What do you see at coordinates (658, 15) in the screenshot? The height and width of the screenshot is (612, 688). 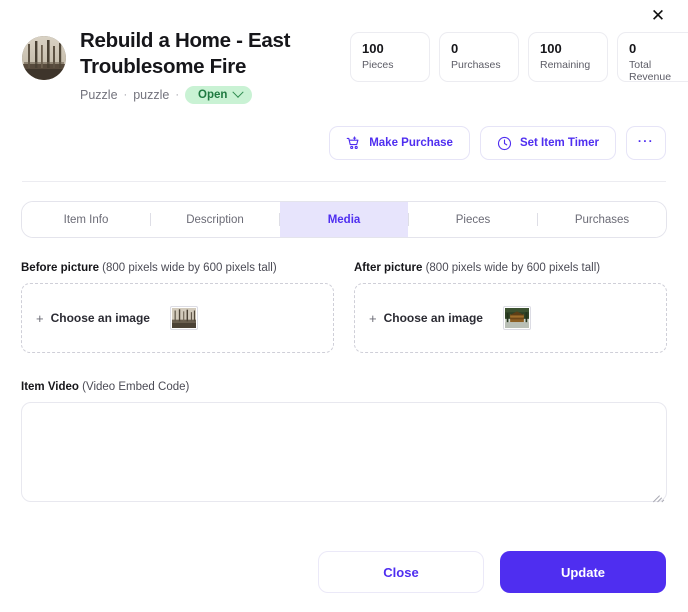 I see `close-icon: ✕` at bounding box center [658, 15].